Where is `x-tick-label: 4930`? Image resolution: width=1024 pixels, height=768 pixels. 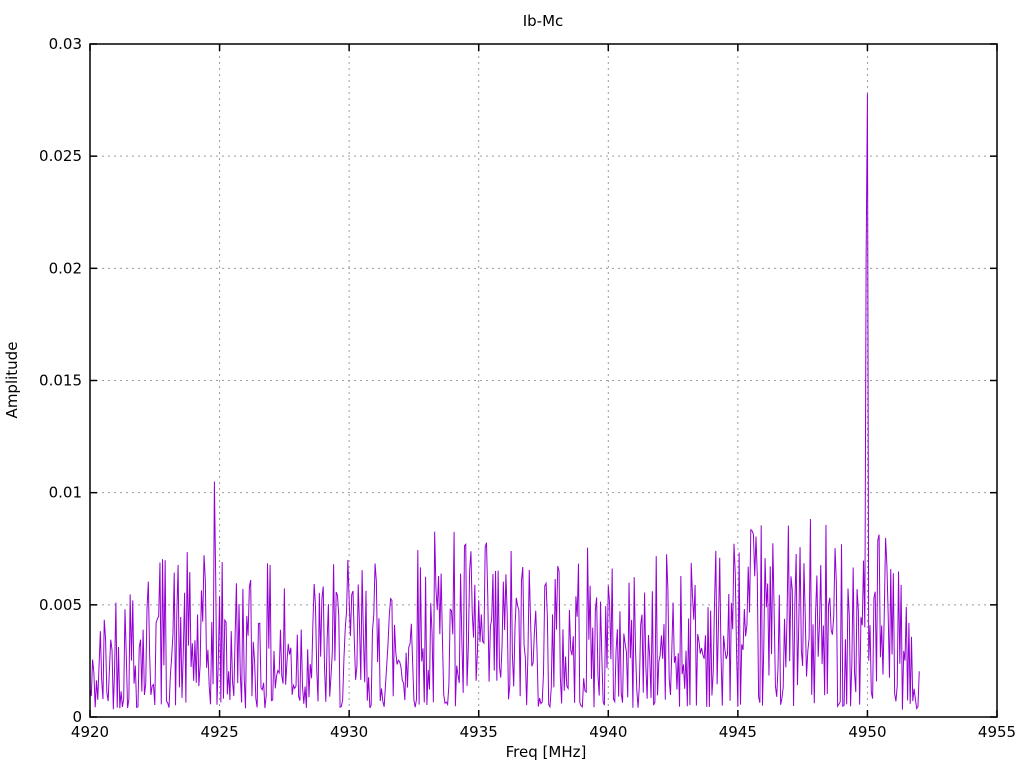 x-tick-label: 4930 is located at coordinates (349, 732).